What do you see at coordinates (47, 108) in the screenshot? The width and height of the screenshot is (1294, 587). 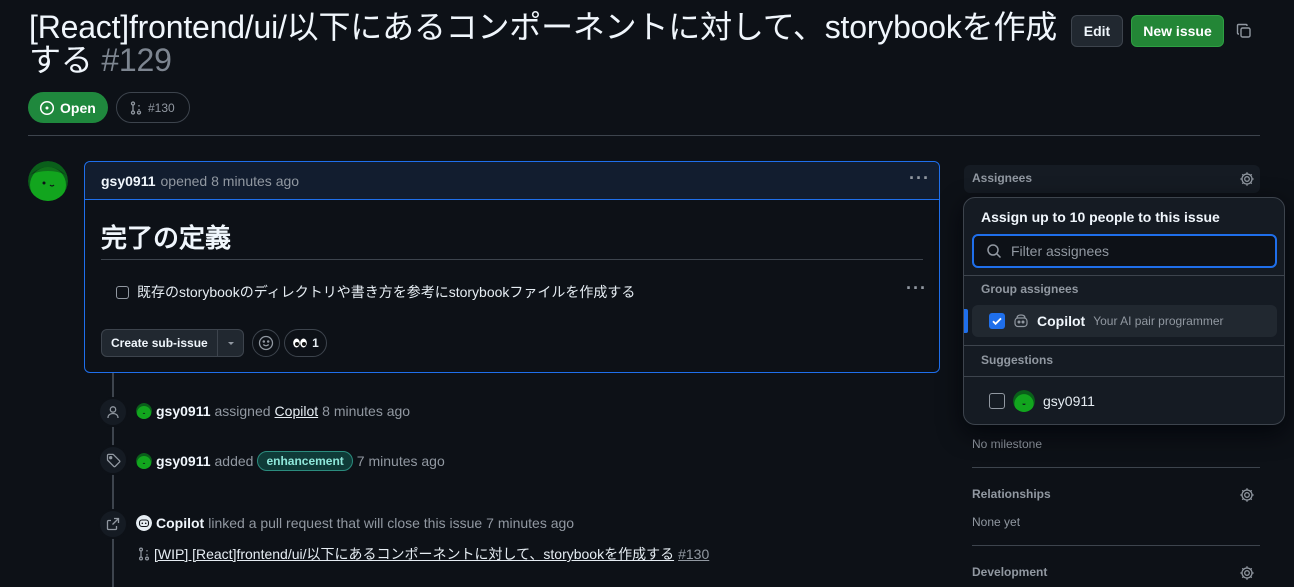 I see `issue-opened-icon` at bounding box center [47, 108].